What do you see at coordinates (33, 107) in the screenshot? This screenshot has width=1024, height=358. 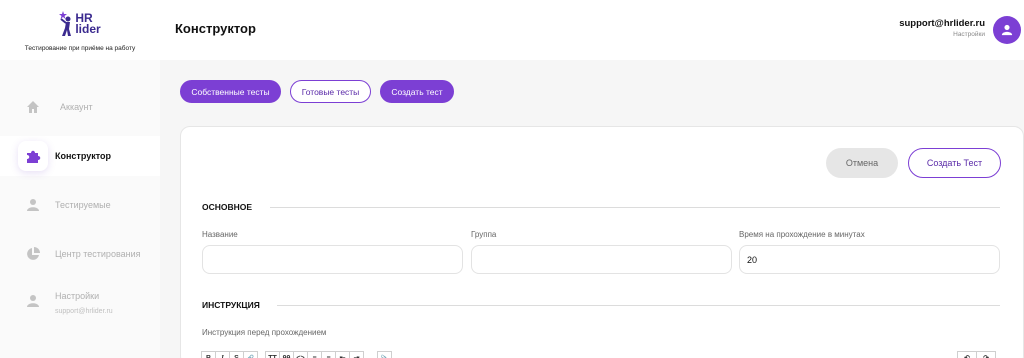 I see `home-icon` at bounding box center [33, 107].